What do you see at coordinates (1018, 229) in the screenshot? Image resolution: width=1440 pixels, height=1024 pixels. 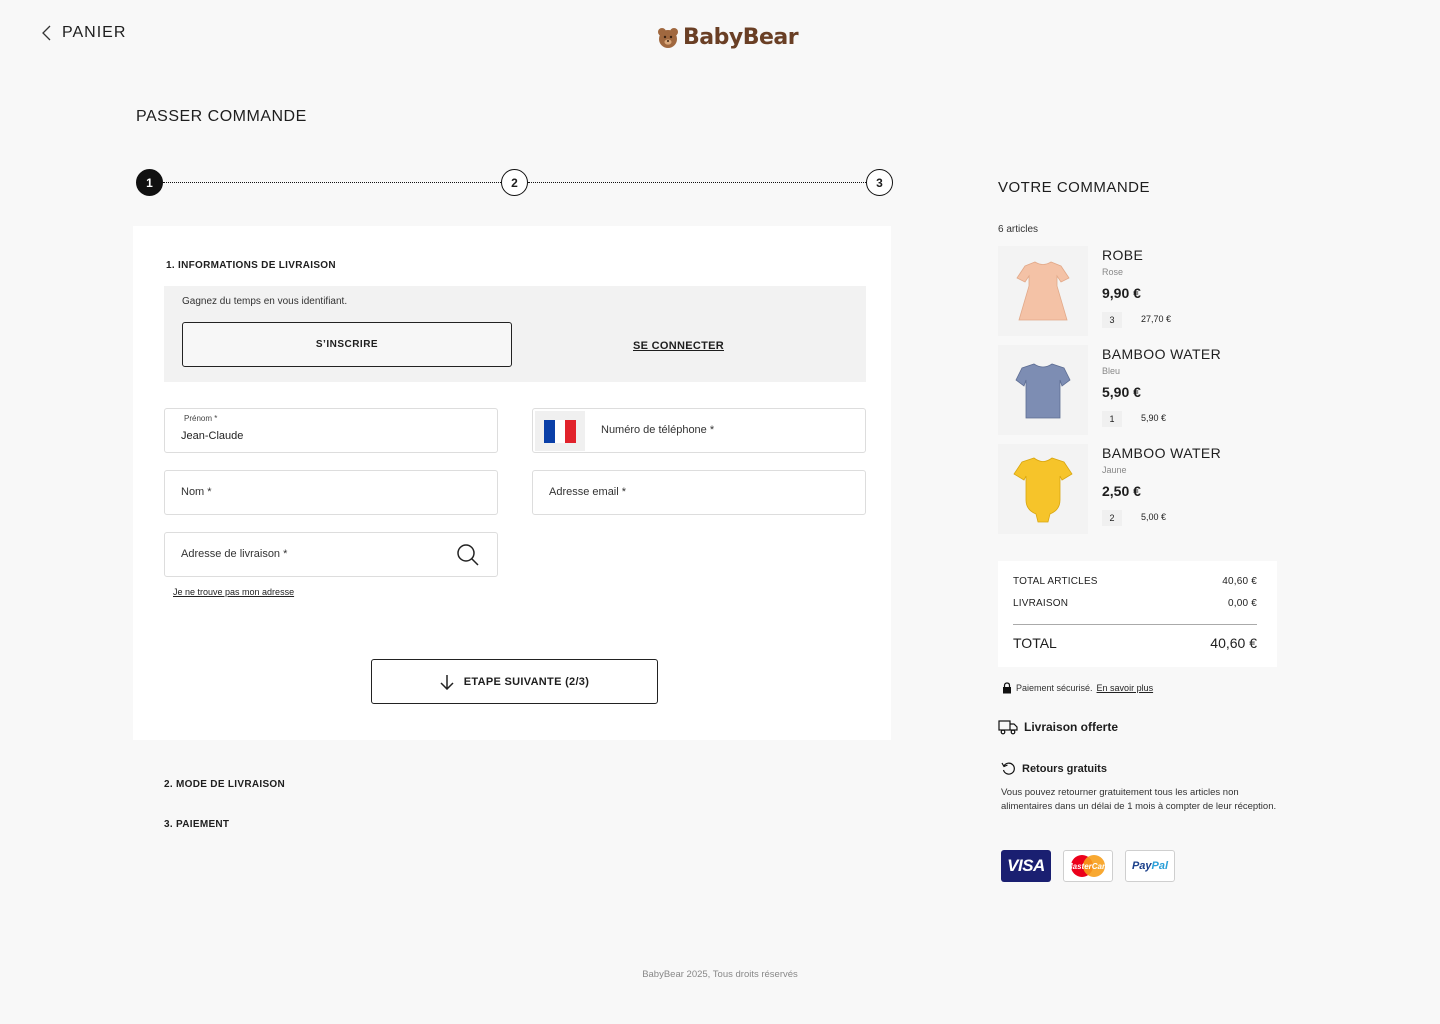 I see `order-item-count: 6 articles` at bounding box center [1018, 229].